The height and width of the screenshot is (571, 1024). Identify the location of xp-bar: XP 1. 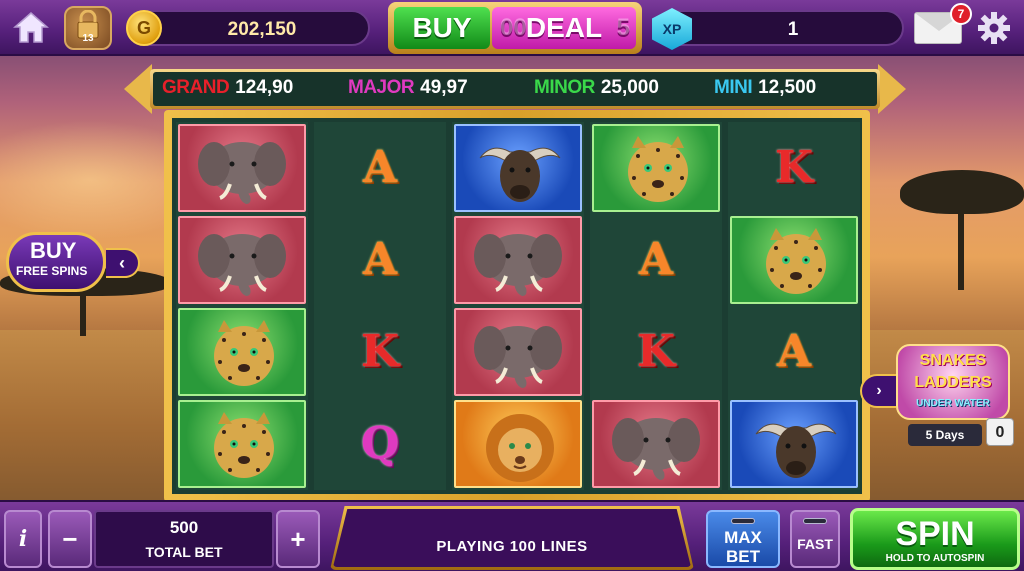
(778, 29).